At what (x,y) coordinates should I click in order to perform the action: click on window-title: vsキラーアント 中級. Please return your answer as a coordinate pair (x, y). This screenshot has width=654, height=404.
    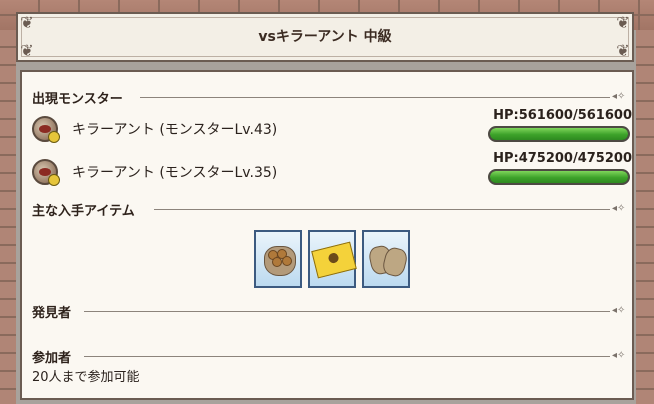
    Looking at the image, I should click on (325, 37).